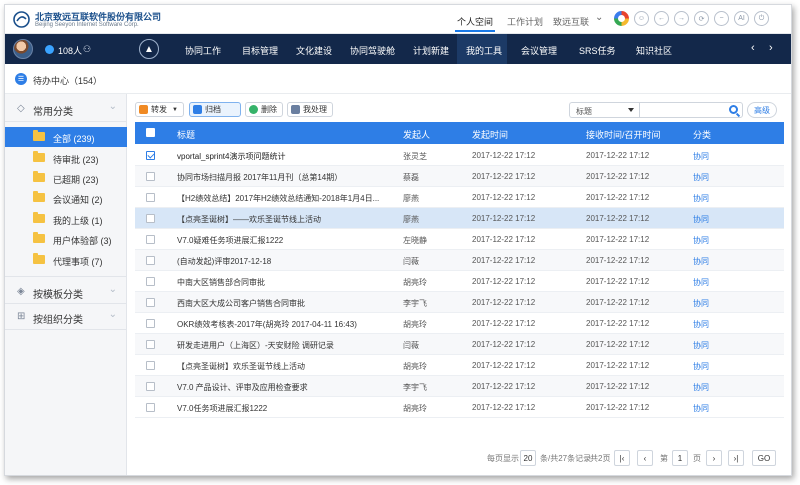  I want to click on sidebar-item-ux-dept: 用户体验部 (3), so click(66, 239).